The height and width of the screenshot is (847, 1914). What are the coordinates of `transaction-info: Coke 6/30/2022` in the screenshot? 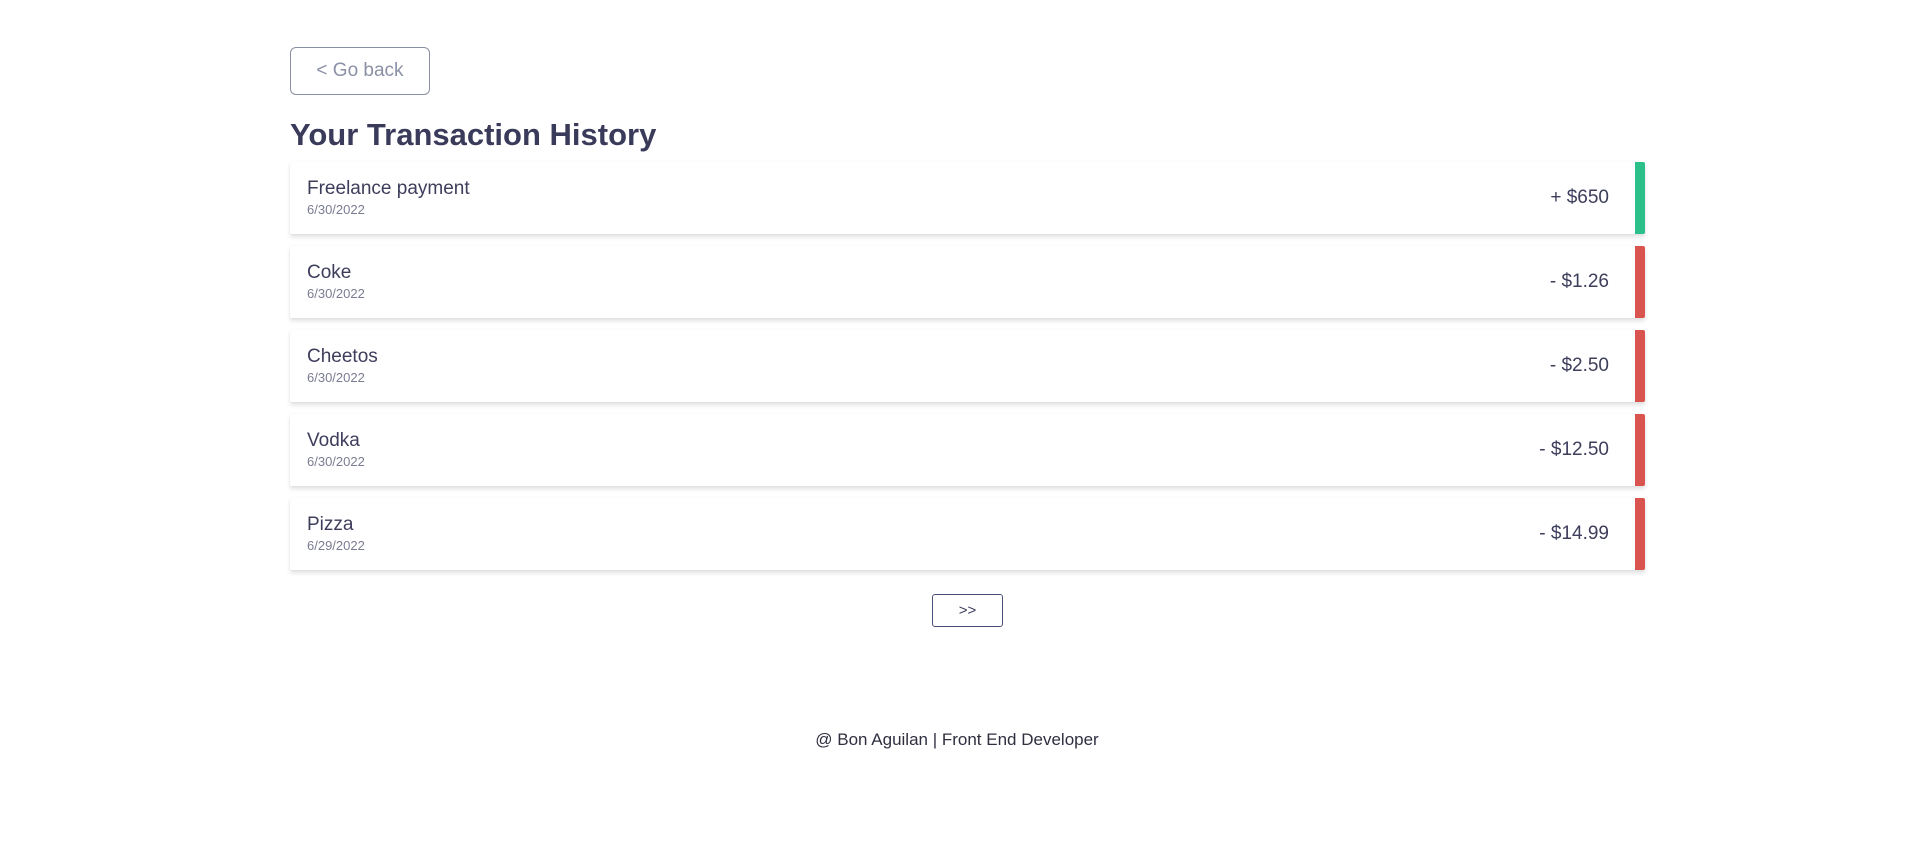 It's located at (336, 281).